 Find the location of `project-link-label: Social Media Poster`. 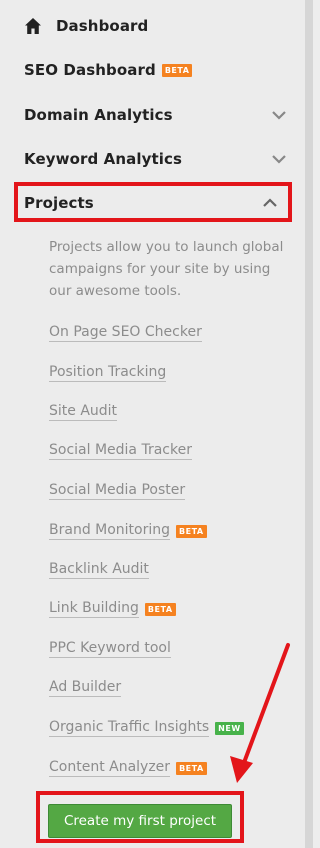

project-link-label: Social Media Poster is located at coordinates (117, 491).